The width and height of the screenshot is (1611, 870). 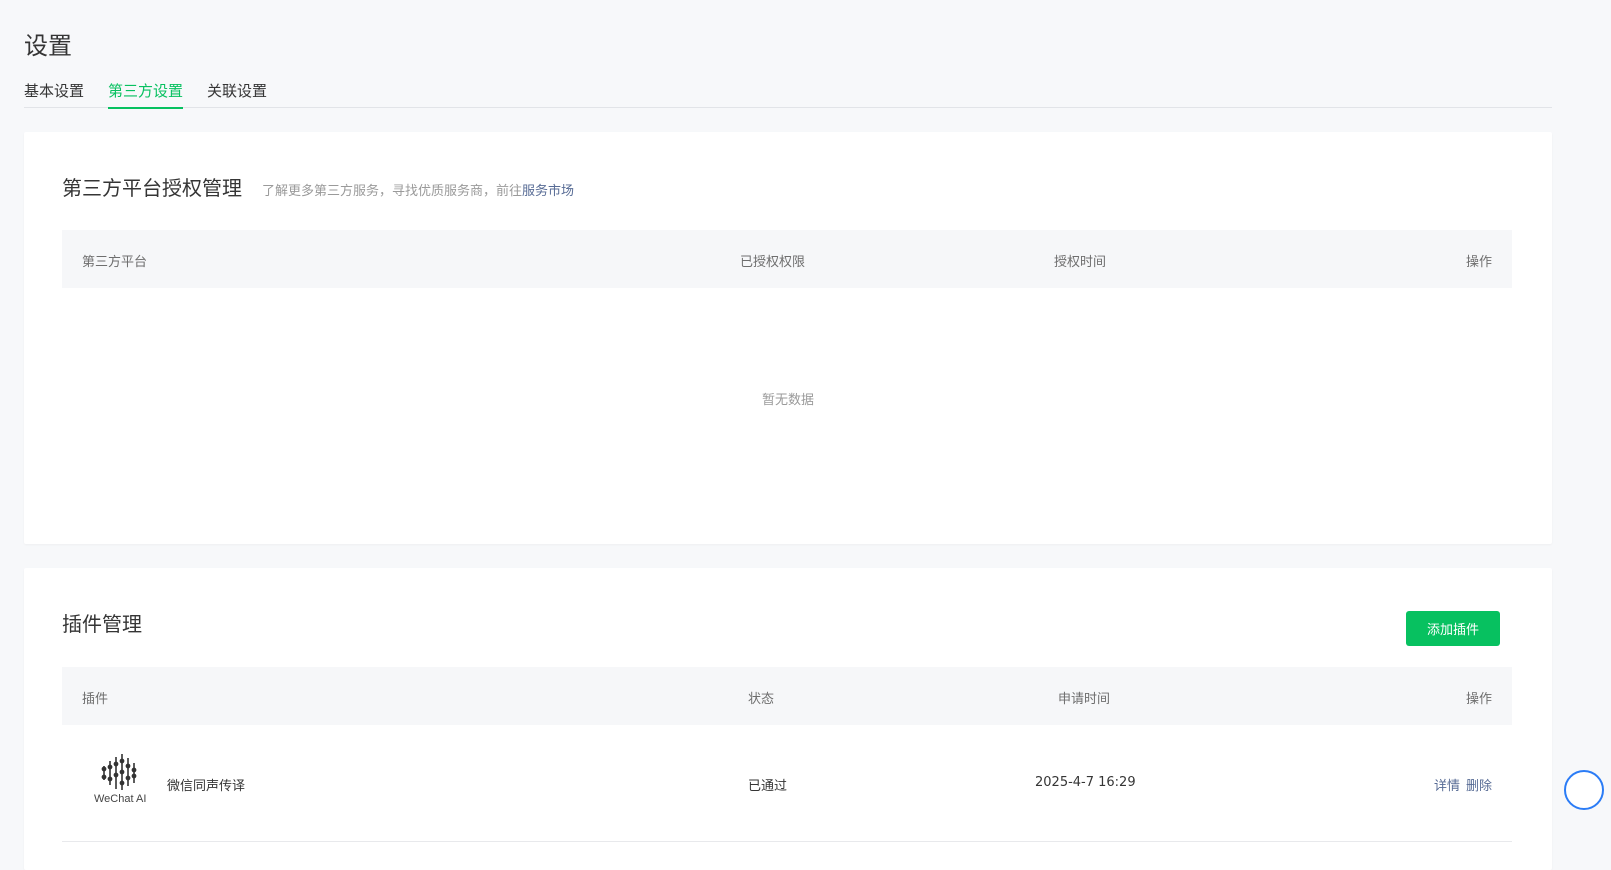 I want to click on col-plugin: 插件, so click(x=95, y=699).